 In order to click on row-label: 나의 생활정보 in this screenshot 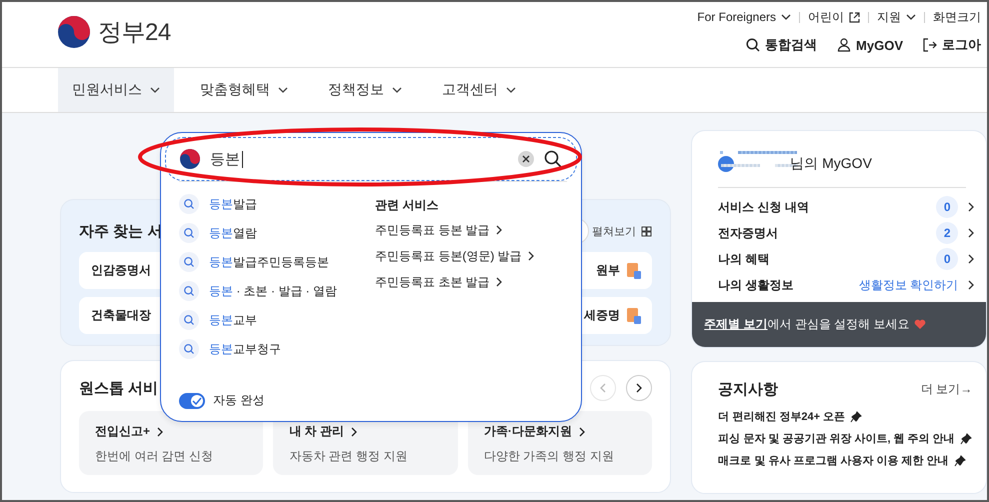, I will do `click(756, 285)`.